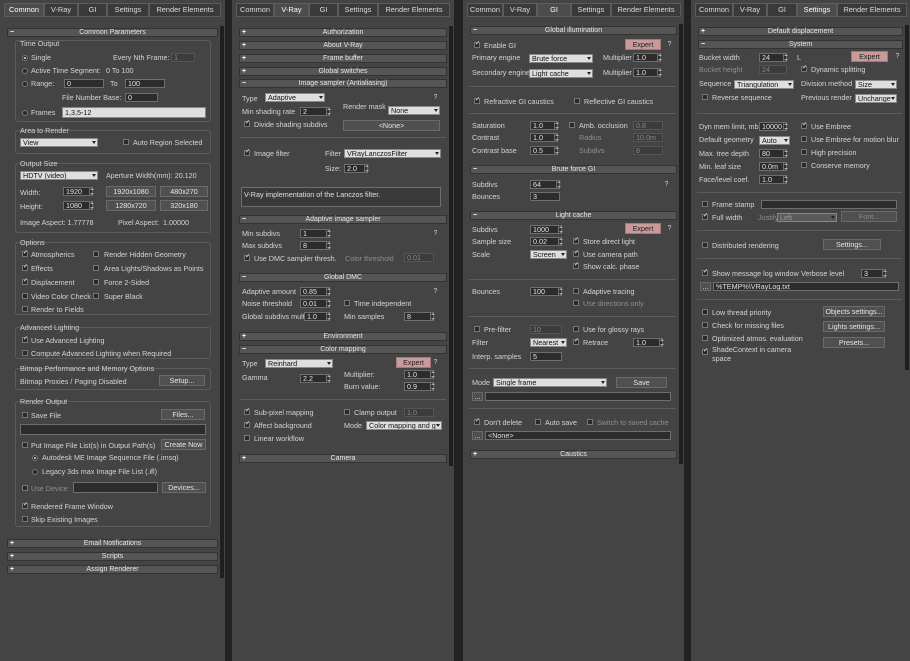  I want to click on previous-render-dropdown: Unchange, so click(876, 98).